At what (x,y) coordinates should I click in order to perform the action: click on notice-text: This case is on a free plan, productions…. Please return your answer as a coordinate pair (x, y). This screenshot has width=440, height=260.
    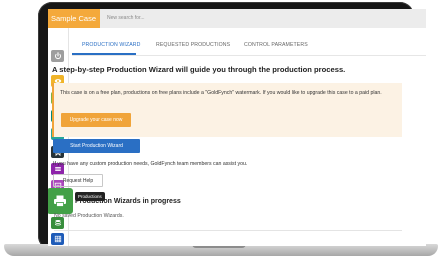
    Looking at the image, I should click on (221, 93).